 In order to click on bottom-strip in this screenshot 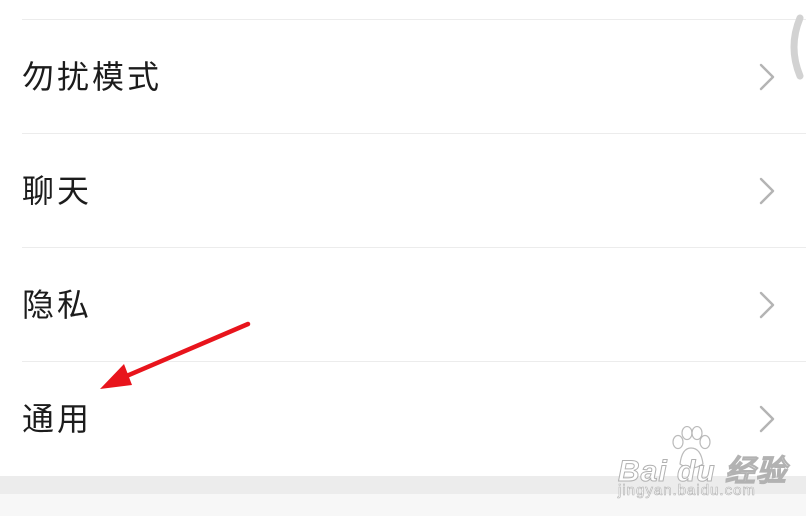, I will do `click(403, 505)`.